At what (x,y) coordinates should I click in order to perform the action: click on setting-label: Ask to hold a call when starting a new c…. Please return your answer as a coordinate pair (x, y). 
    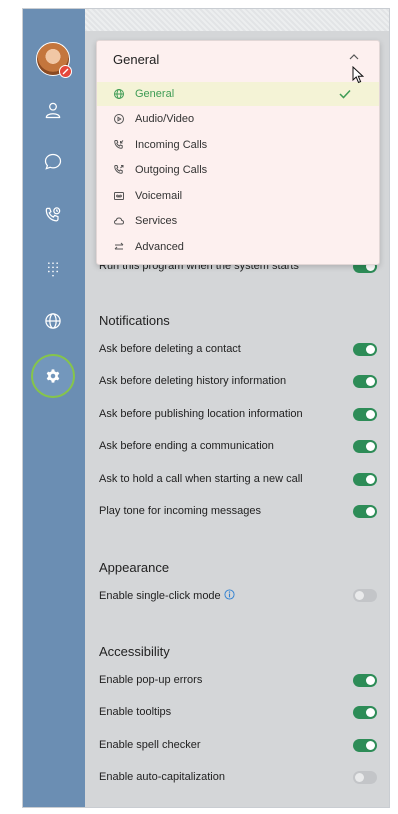
    Looking at the image, I should click on (201, 479).